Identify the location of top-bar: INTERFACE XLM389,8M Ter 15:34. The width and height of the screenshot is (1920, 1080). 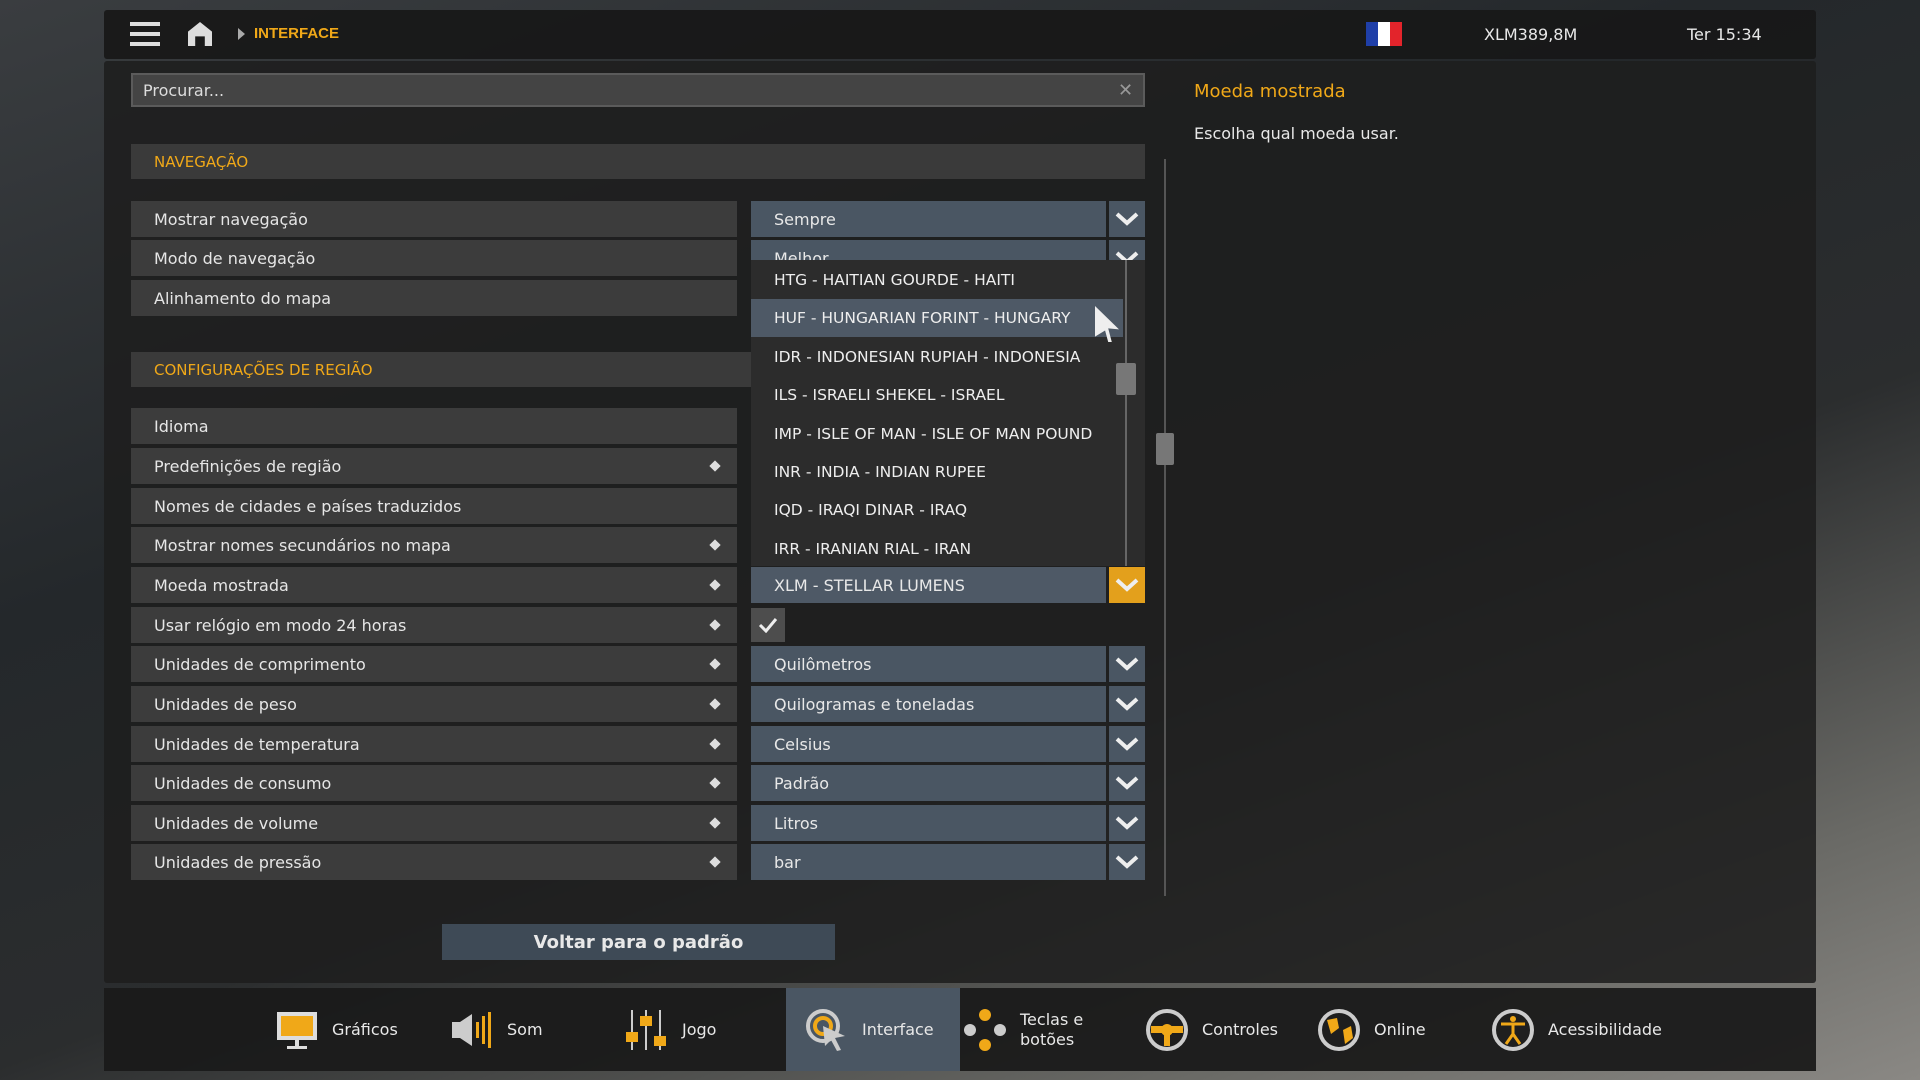
(960, 34).